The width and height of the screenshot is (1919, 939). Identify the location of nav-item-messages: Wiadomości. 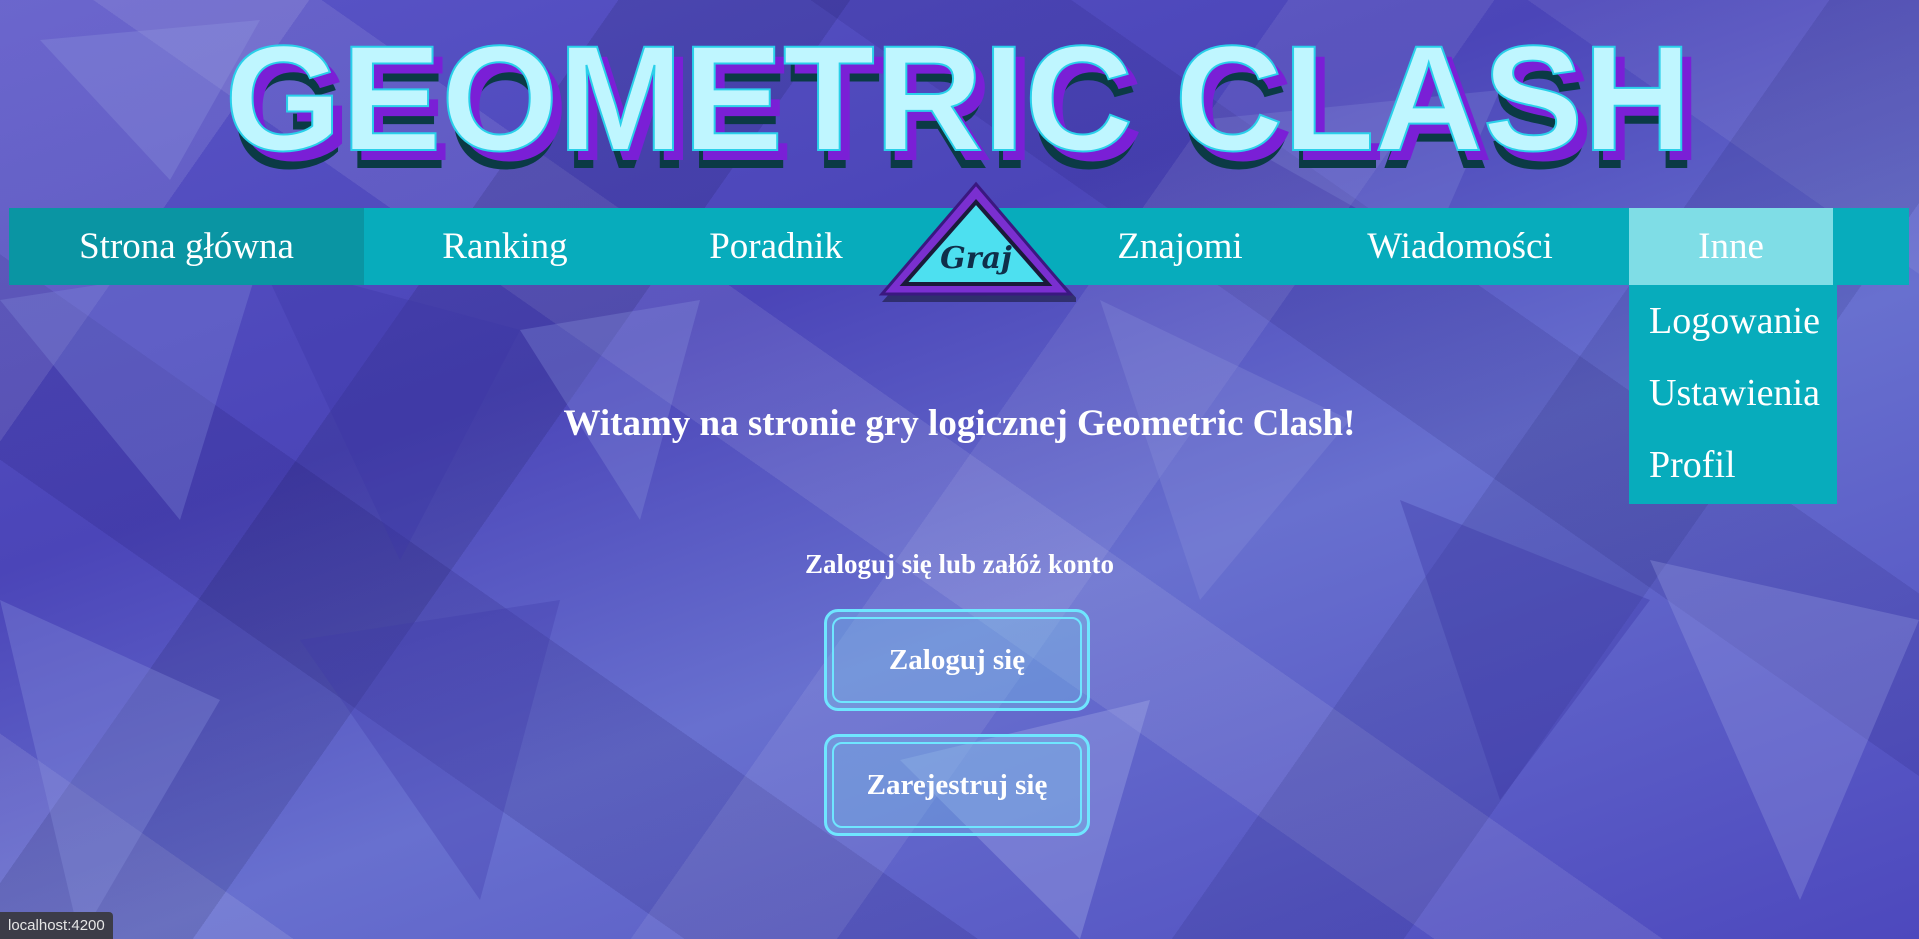
(1460, 246).